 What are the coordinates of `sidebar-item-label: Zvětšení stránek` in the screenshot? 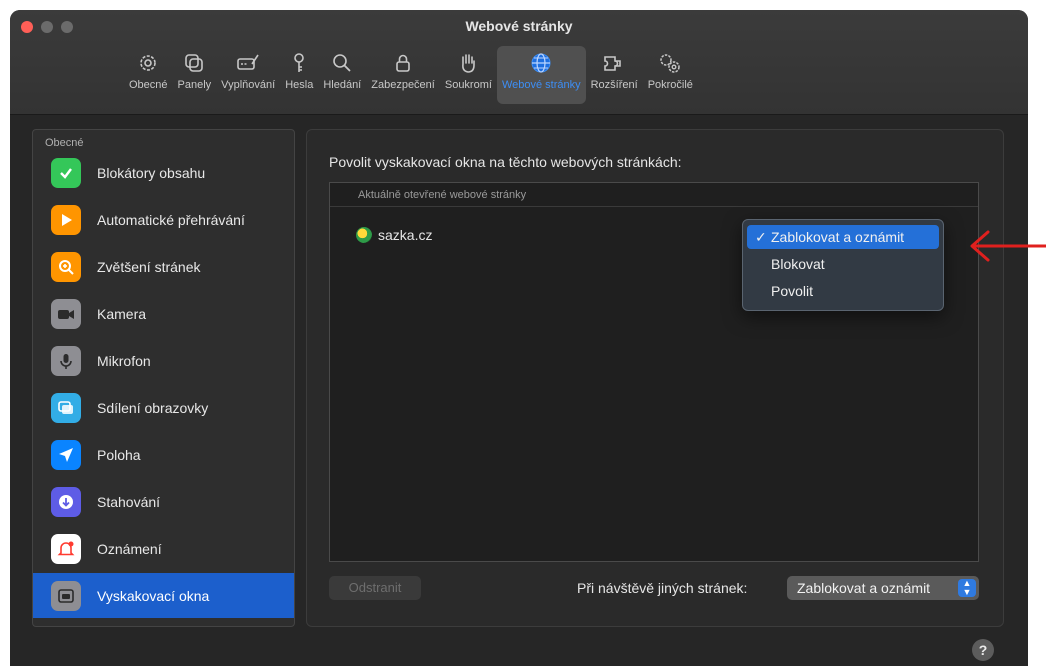 It's located at (149, 266).